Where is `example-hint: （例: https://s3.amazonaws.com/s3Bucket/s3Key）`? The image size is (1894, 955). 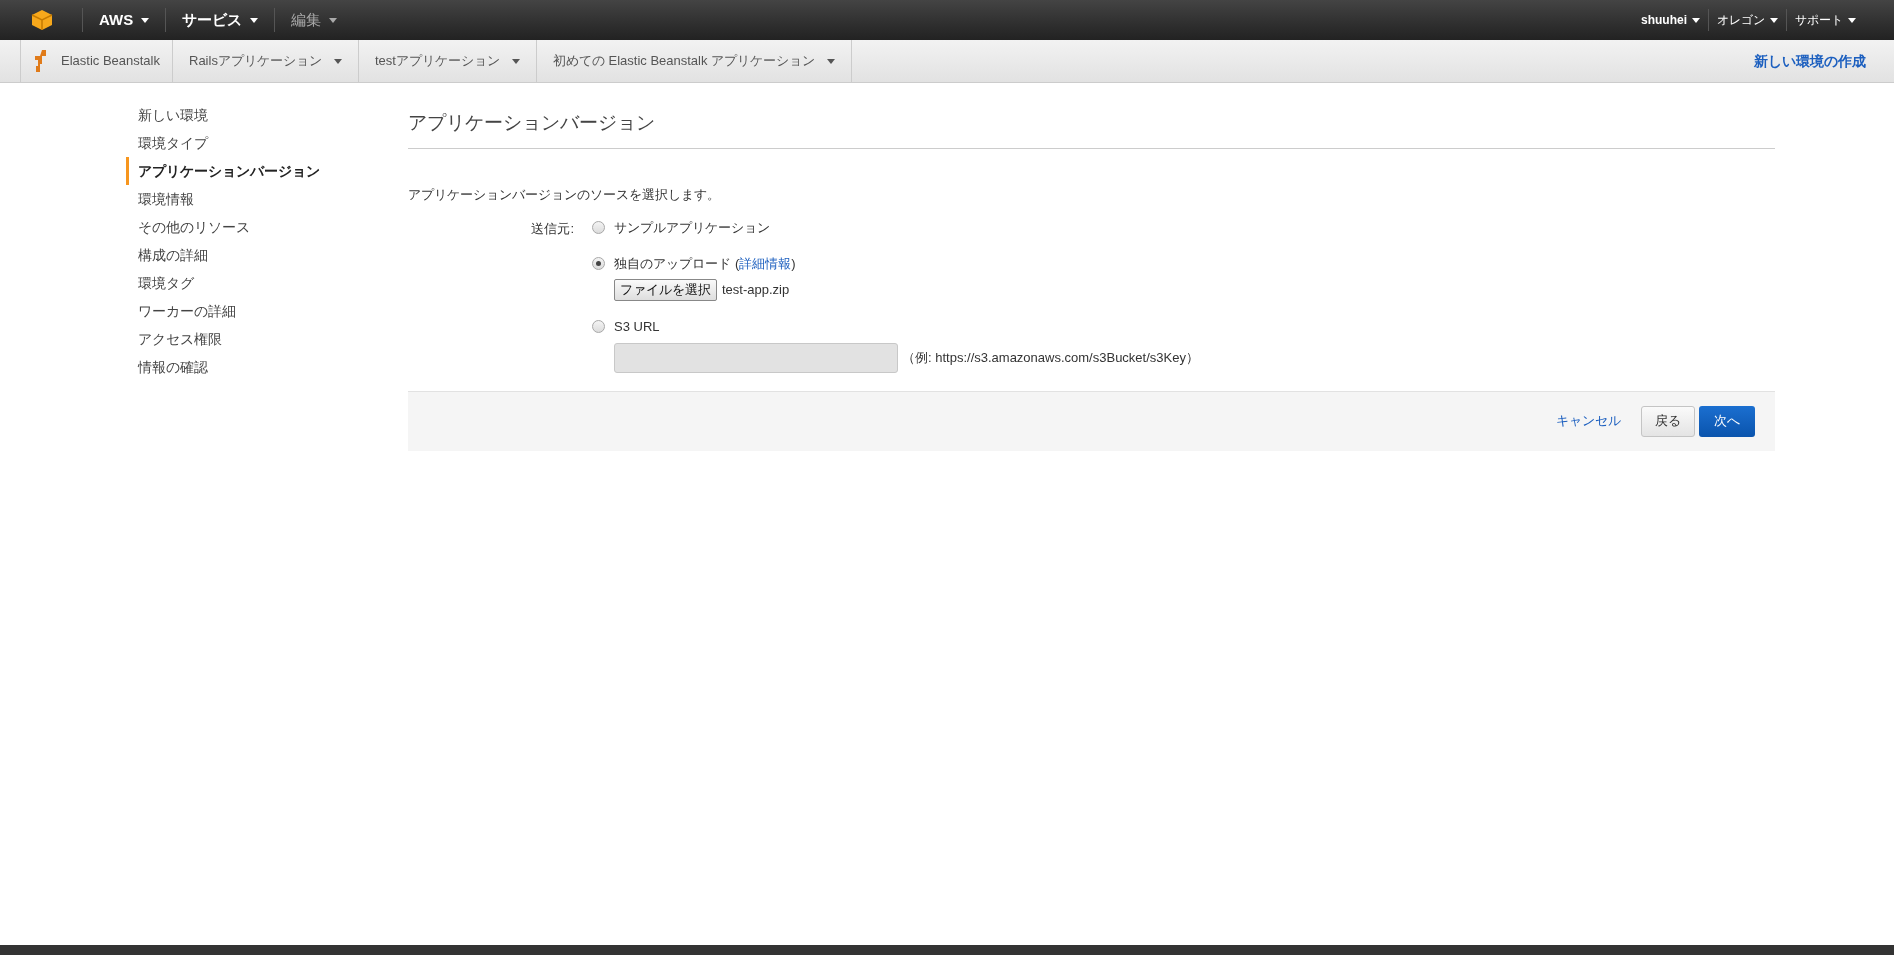
example-hint: （例: https://s3.amazonaws.com/s3Bucket/s3Key） is located at coordinates (1050, 357).